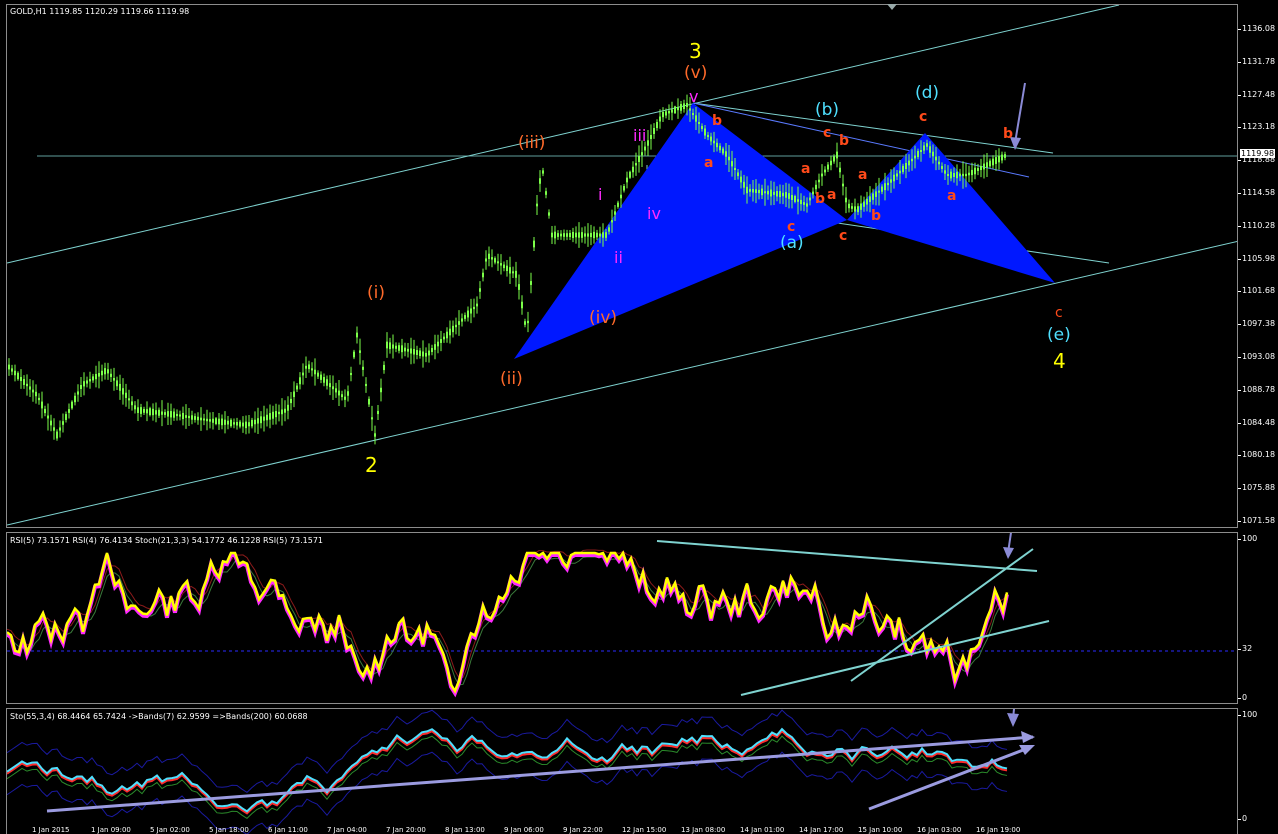  Describe the element at coordinates (1256, 422) in the screenshot. I see `price-axis-tick: 1084.48` at that location.